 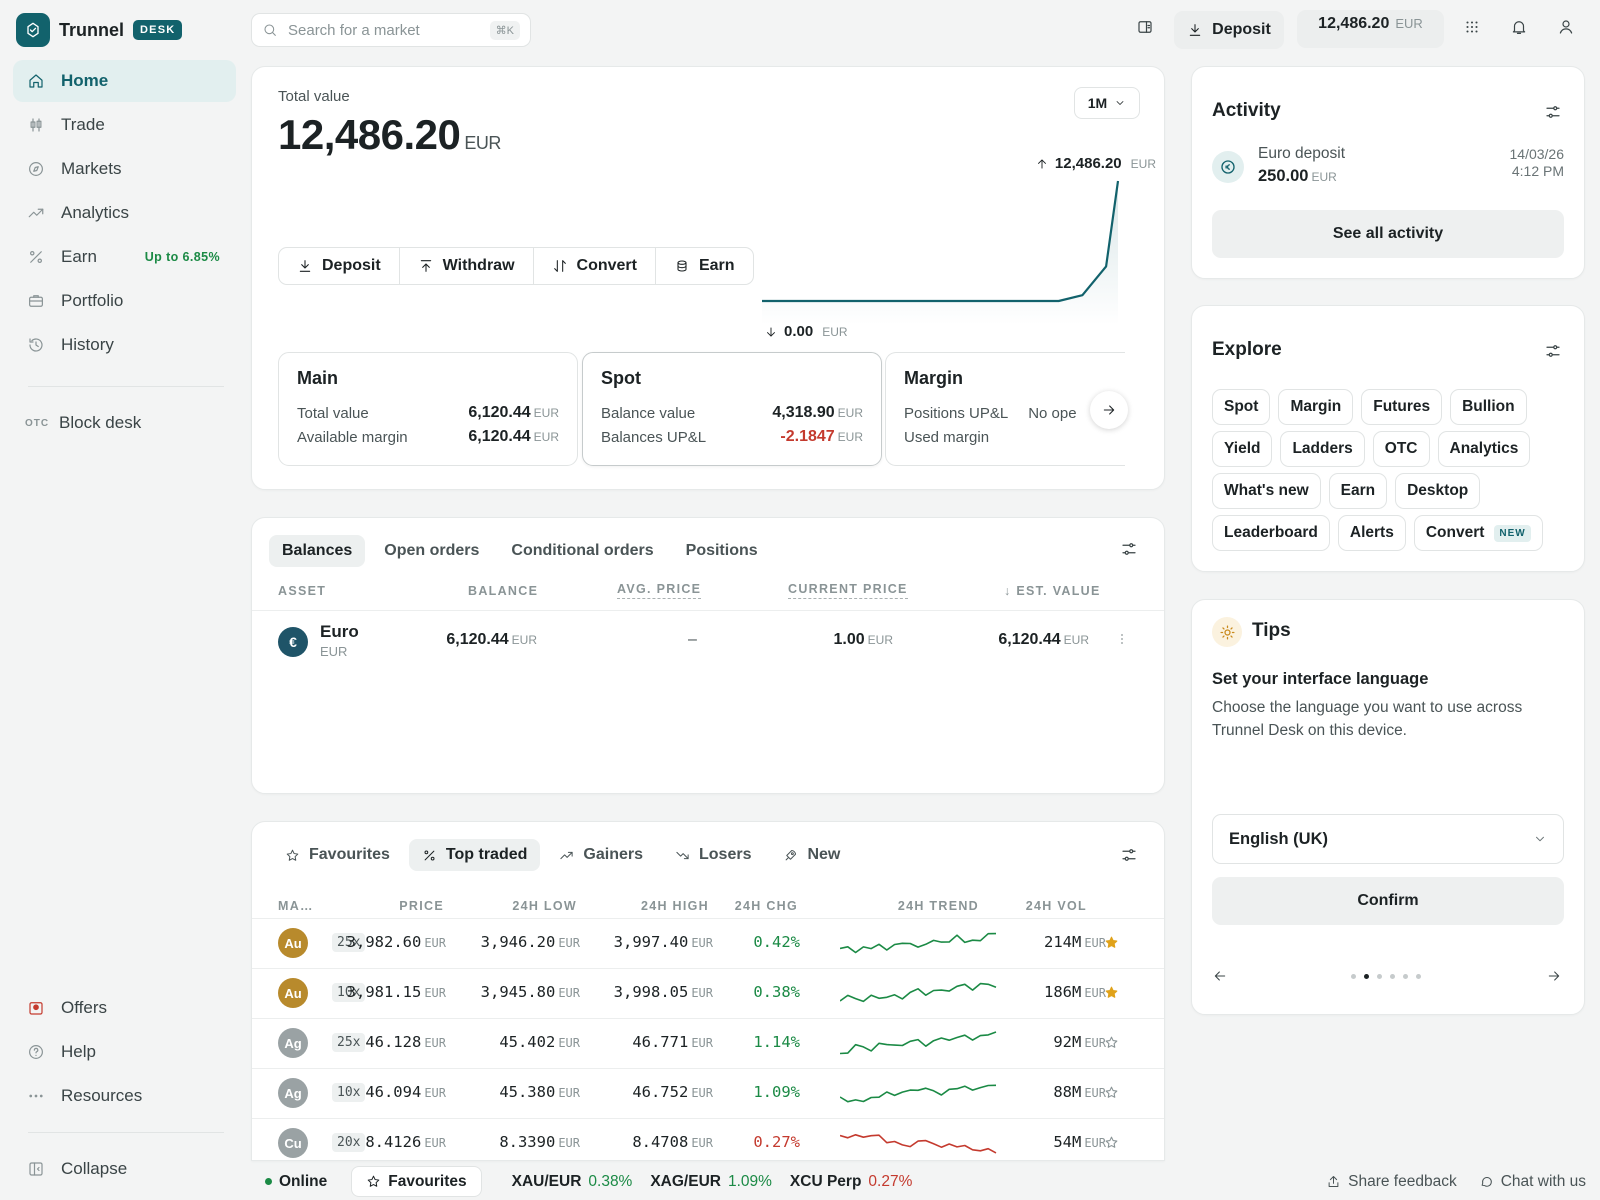 What do you see at coordinates (339, 266) in the screenshot?
I see `deposit-button: Deposit` at bounding box center [339, 266].